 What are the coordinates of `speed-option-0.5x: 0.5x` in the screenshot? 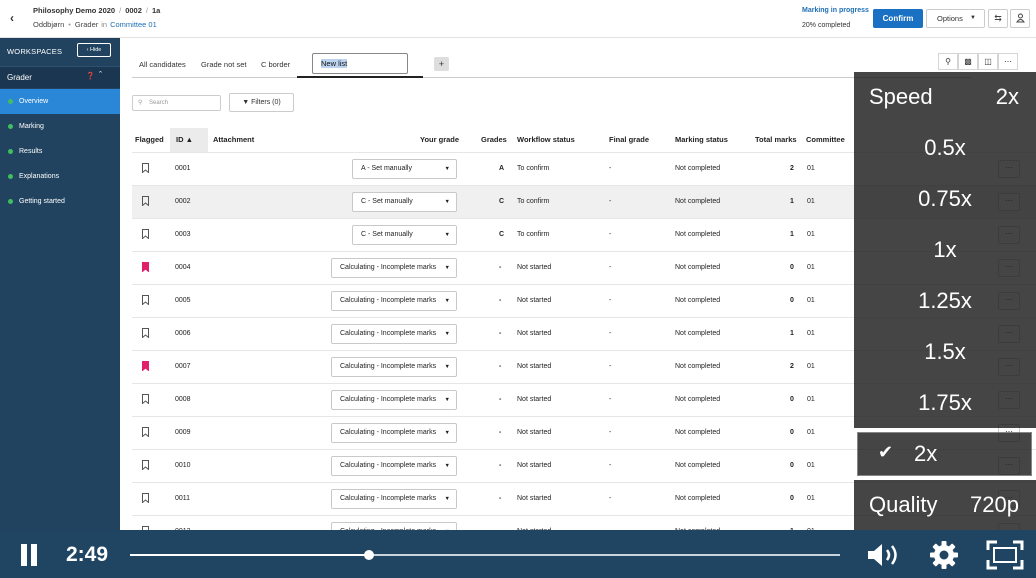 It's located at (945, 147).